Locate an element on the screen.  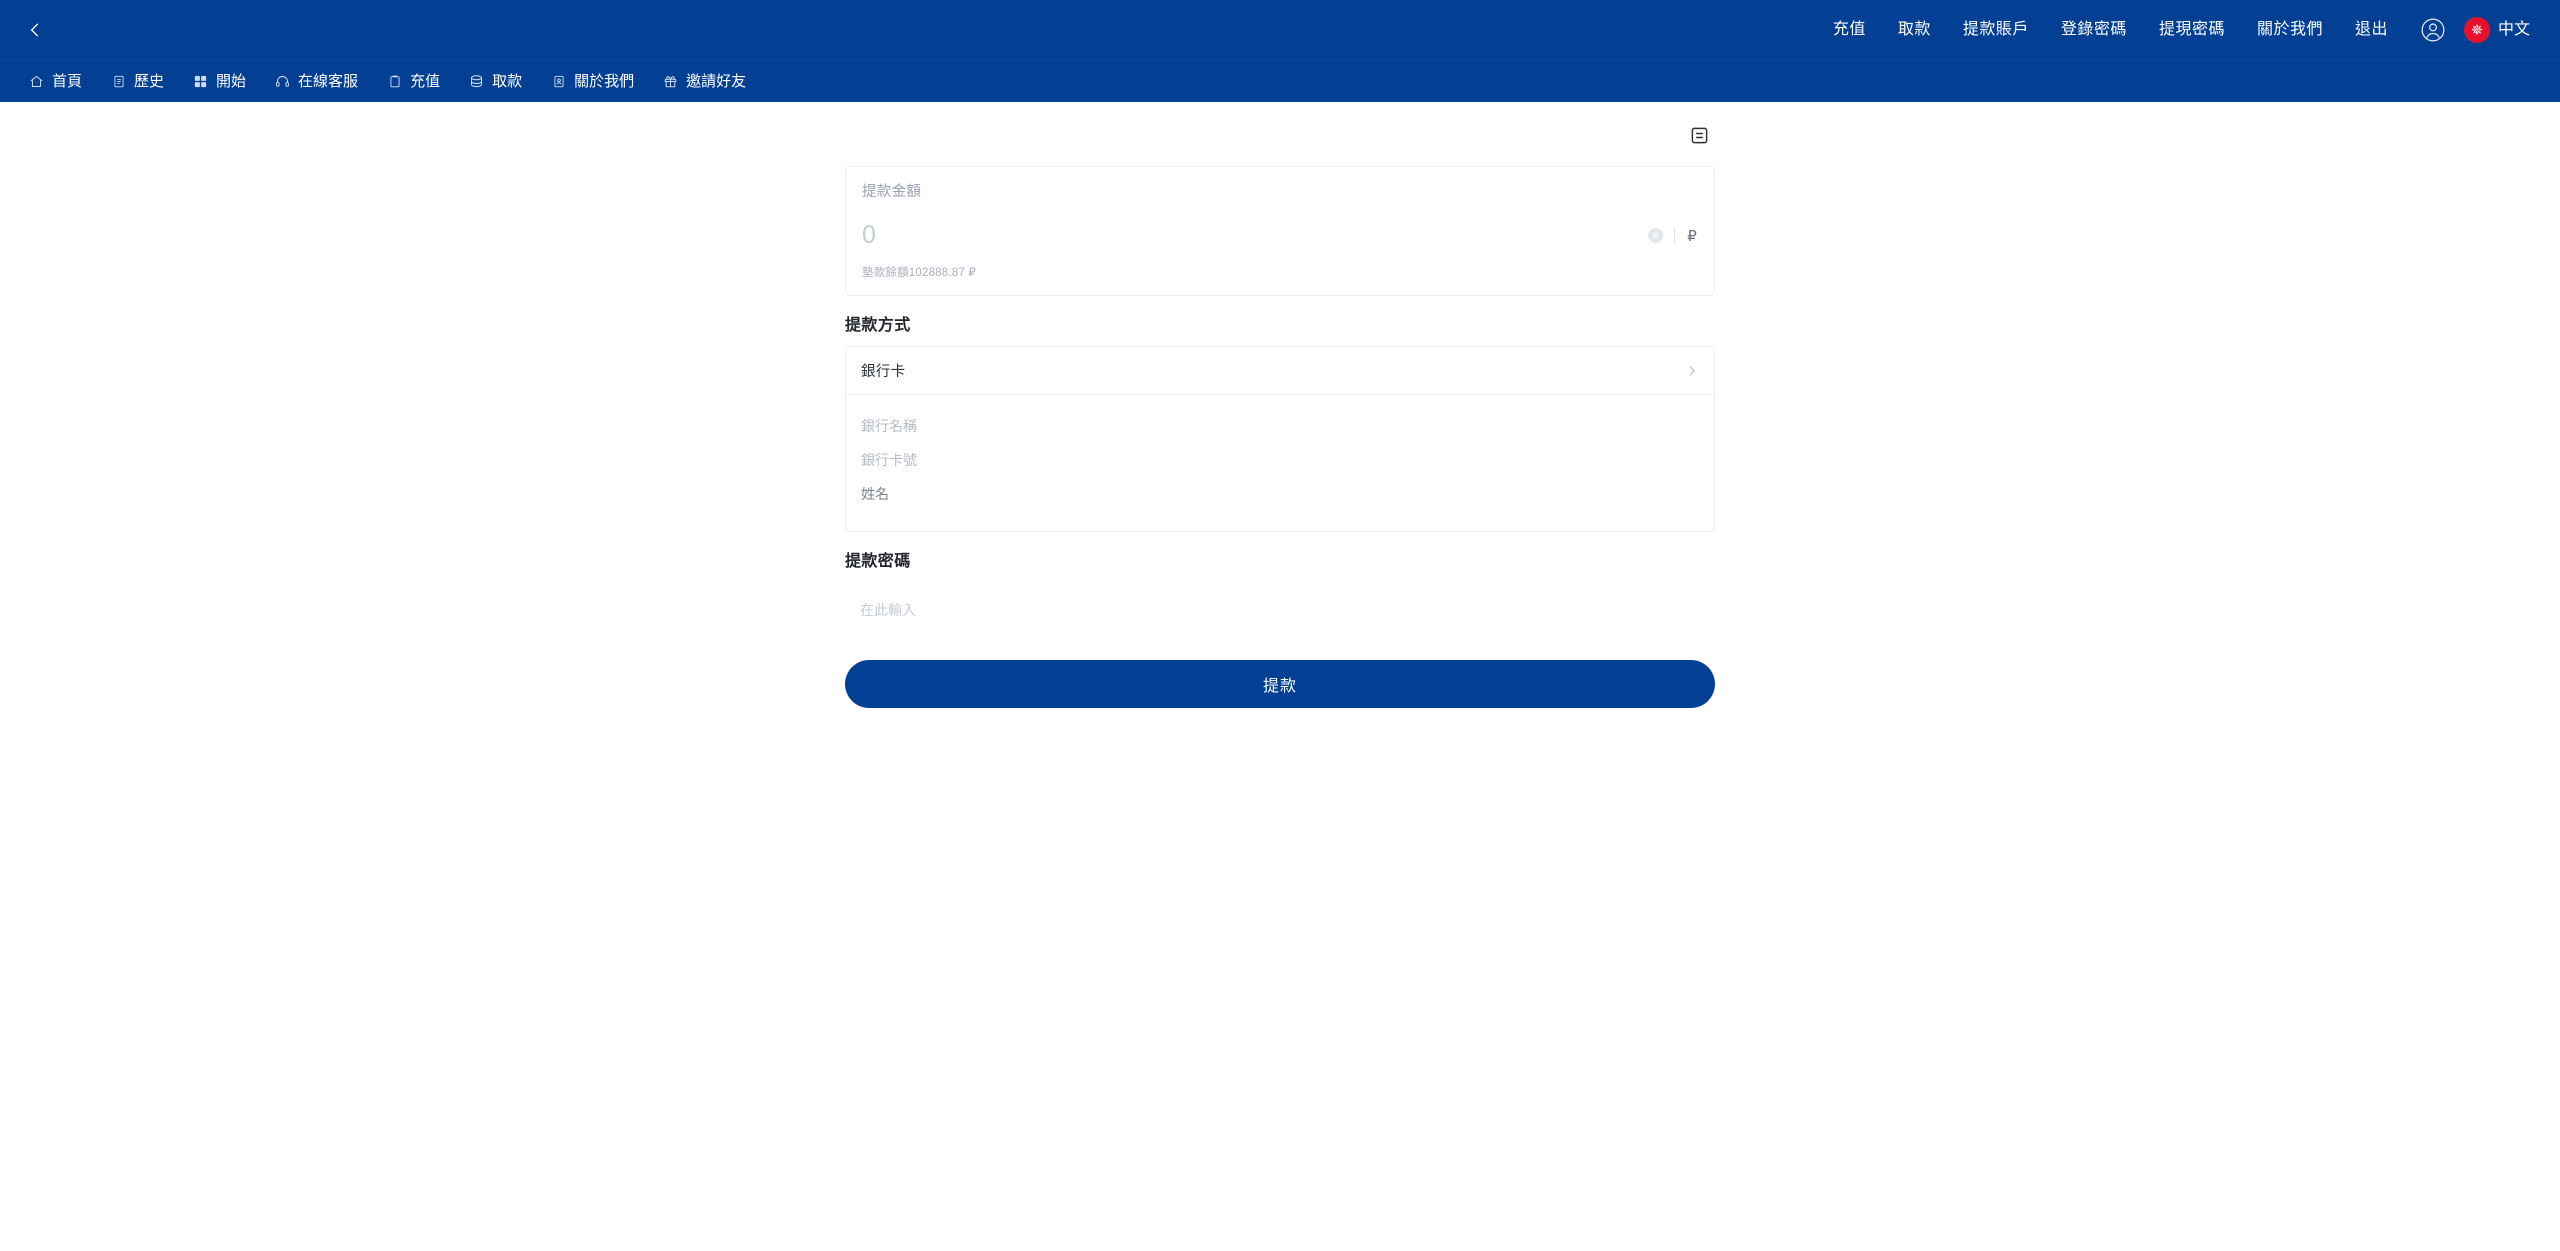
topnav-item-deposit: 充值 is located at coordinates (1849, 30).